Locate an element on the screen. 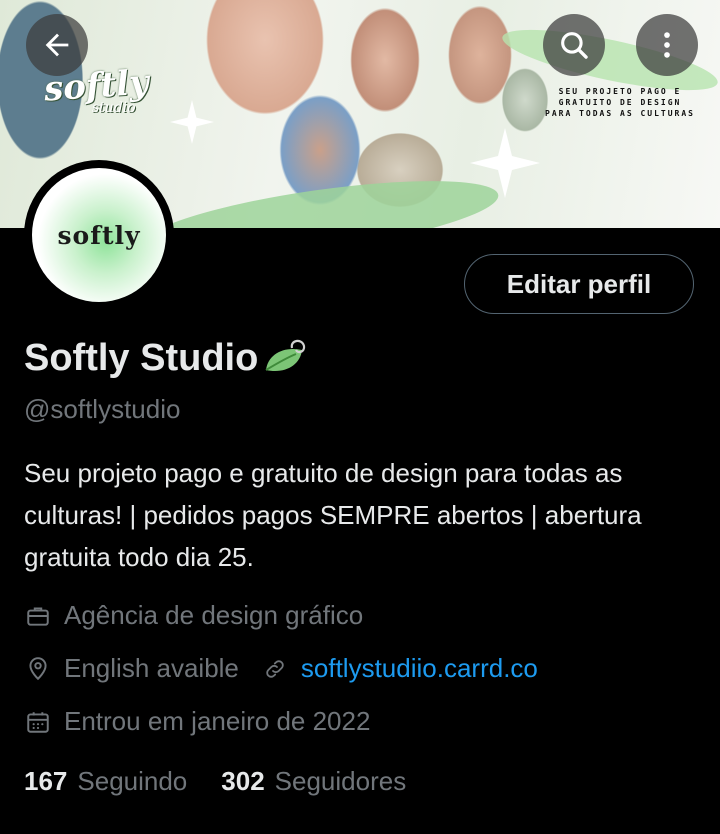 This screenshot has height=834, width=720. profile-location-row: English avaible softlystudiio.carrd.co is located at coordinates (281, 668).